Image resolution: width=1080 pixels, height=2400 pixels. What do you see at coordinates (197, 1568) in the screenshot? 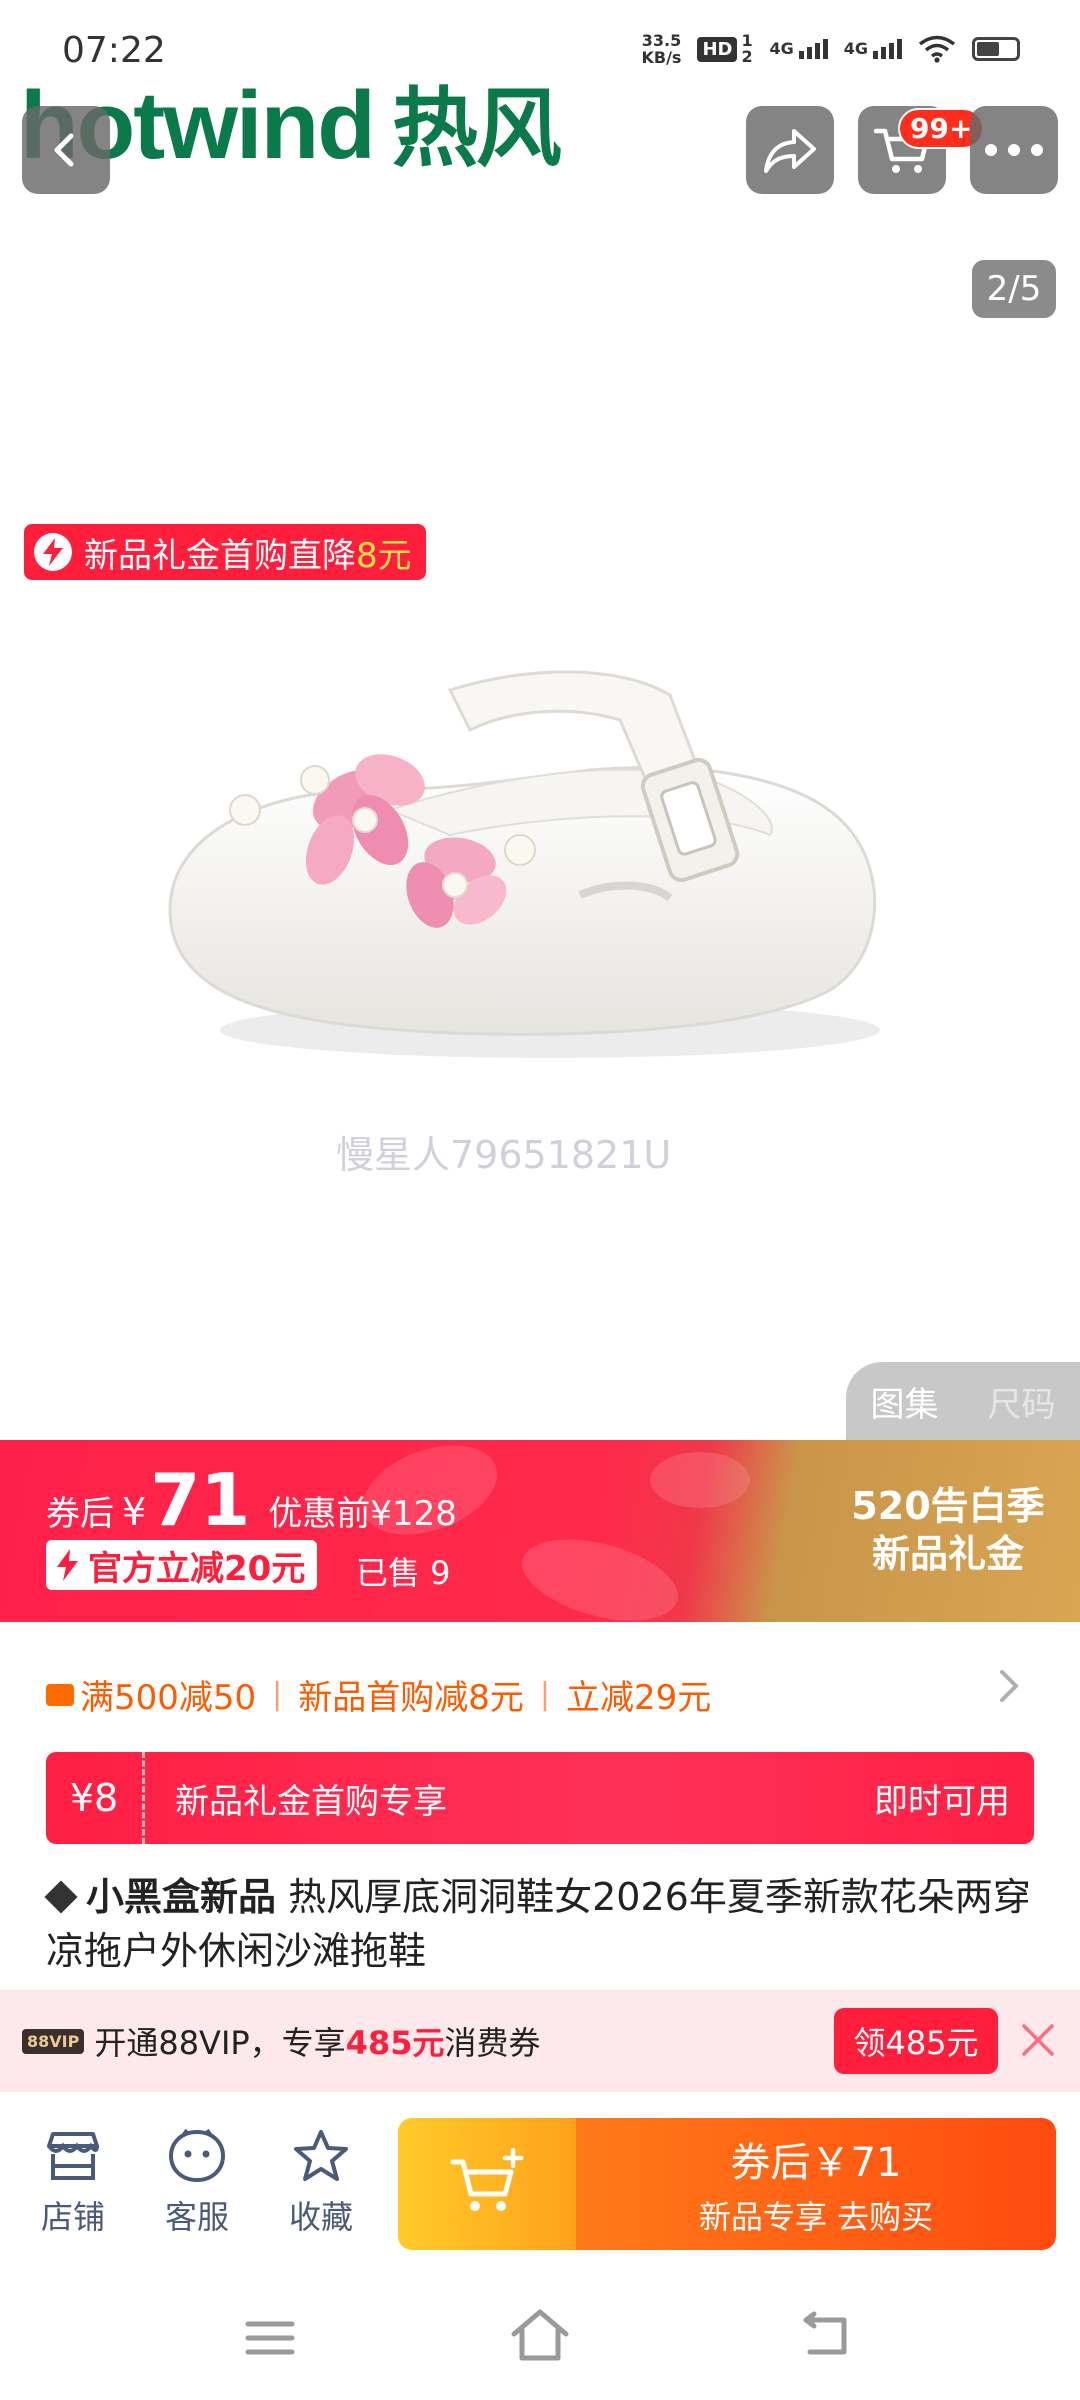
I see `official-cut-text: 官方立减20元` at bounding box center [197, 1568].